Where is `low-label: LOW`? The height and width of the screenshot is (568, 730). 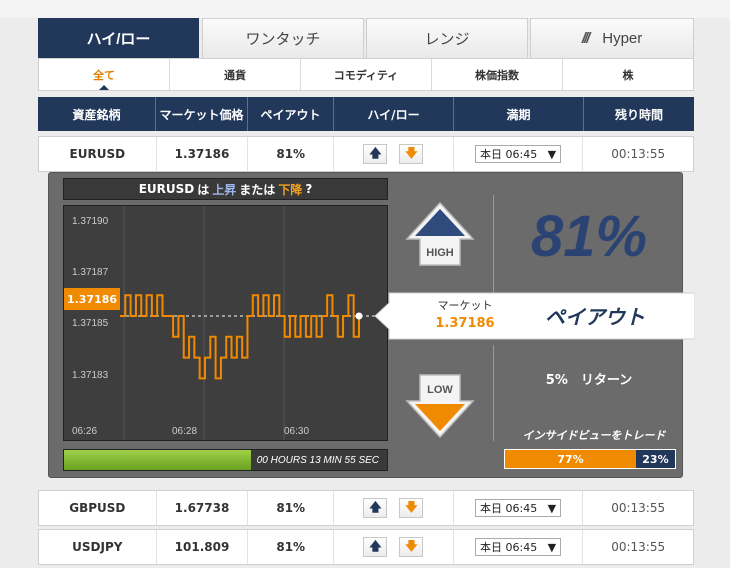
low-label: LOW is located at coordinates (440, 390).